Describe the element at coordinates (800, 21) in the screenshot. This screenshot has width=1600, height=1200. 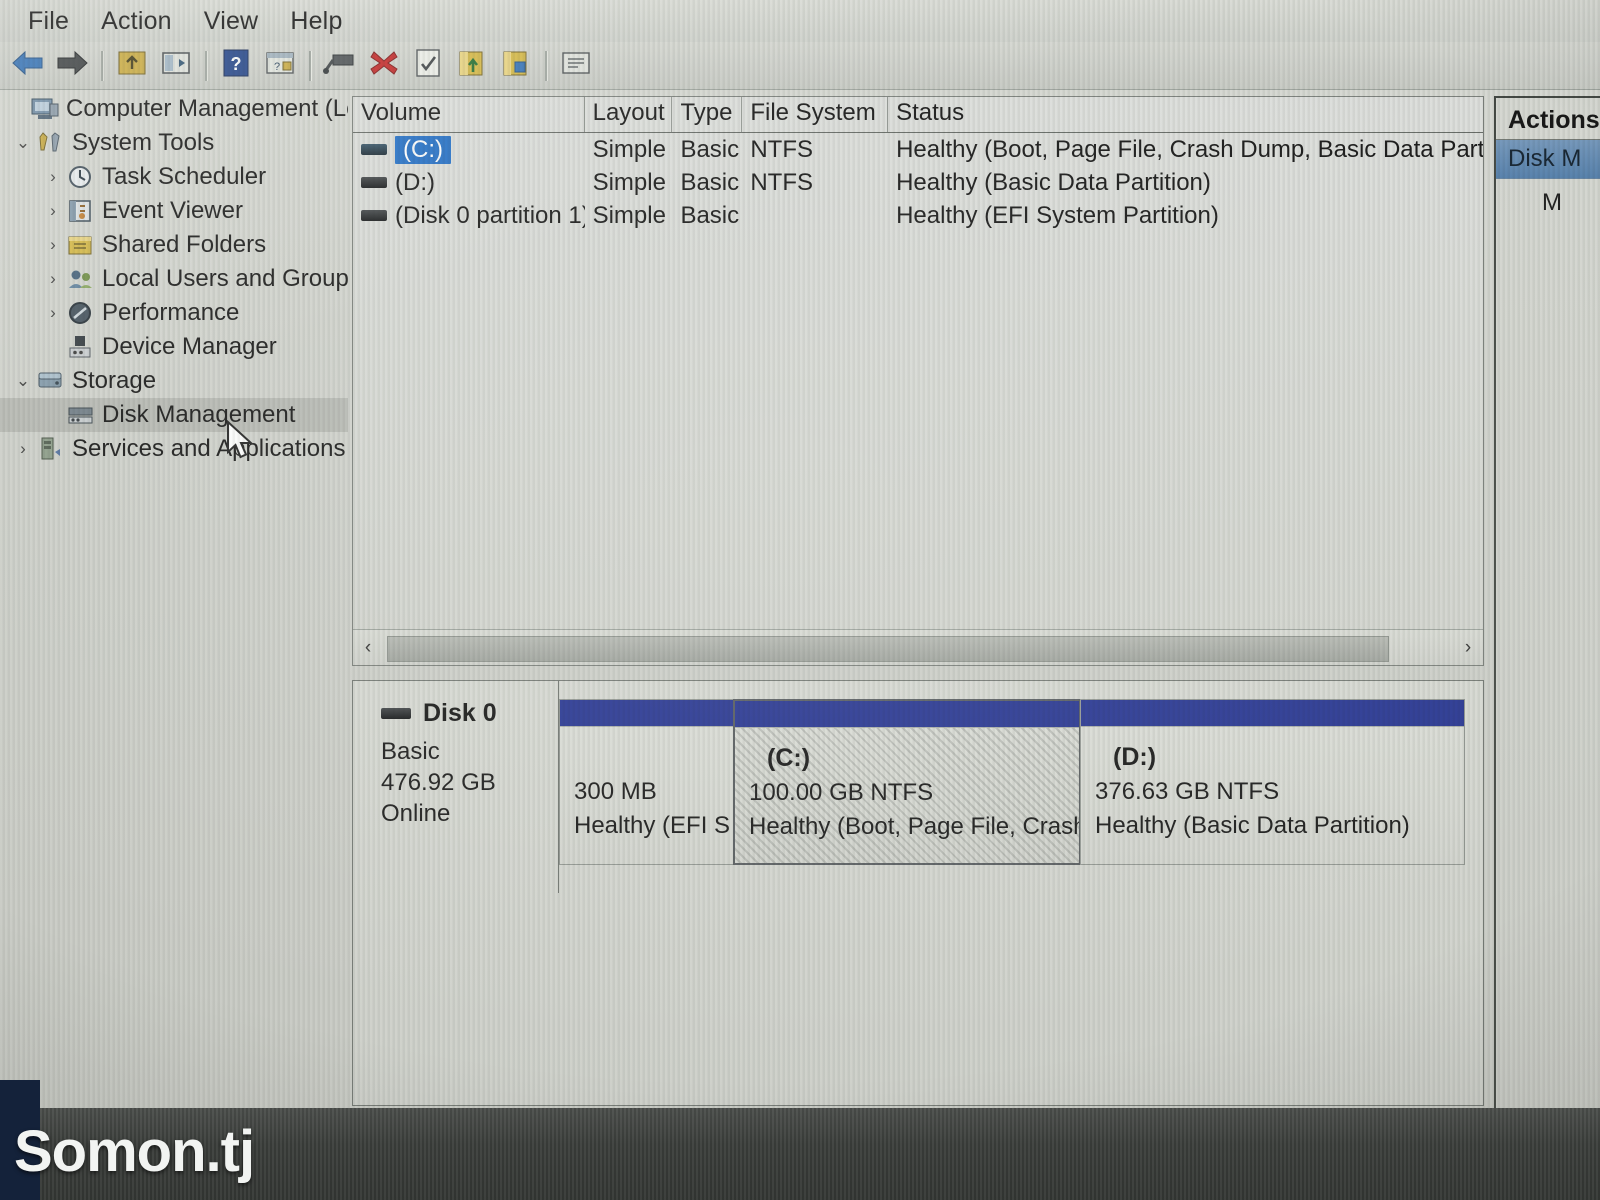
I see `menu-bar: File Action View Help` at that location.